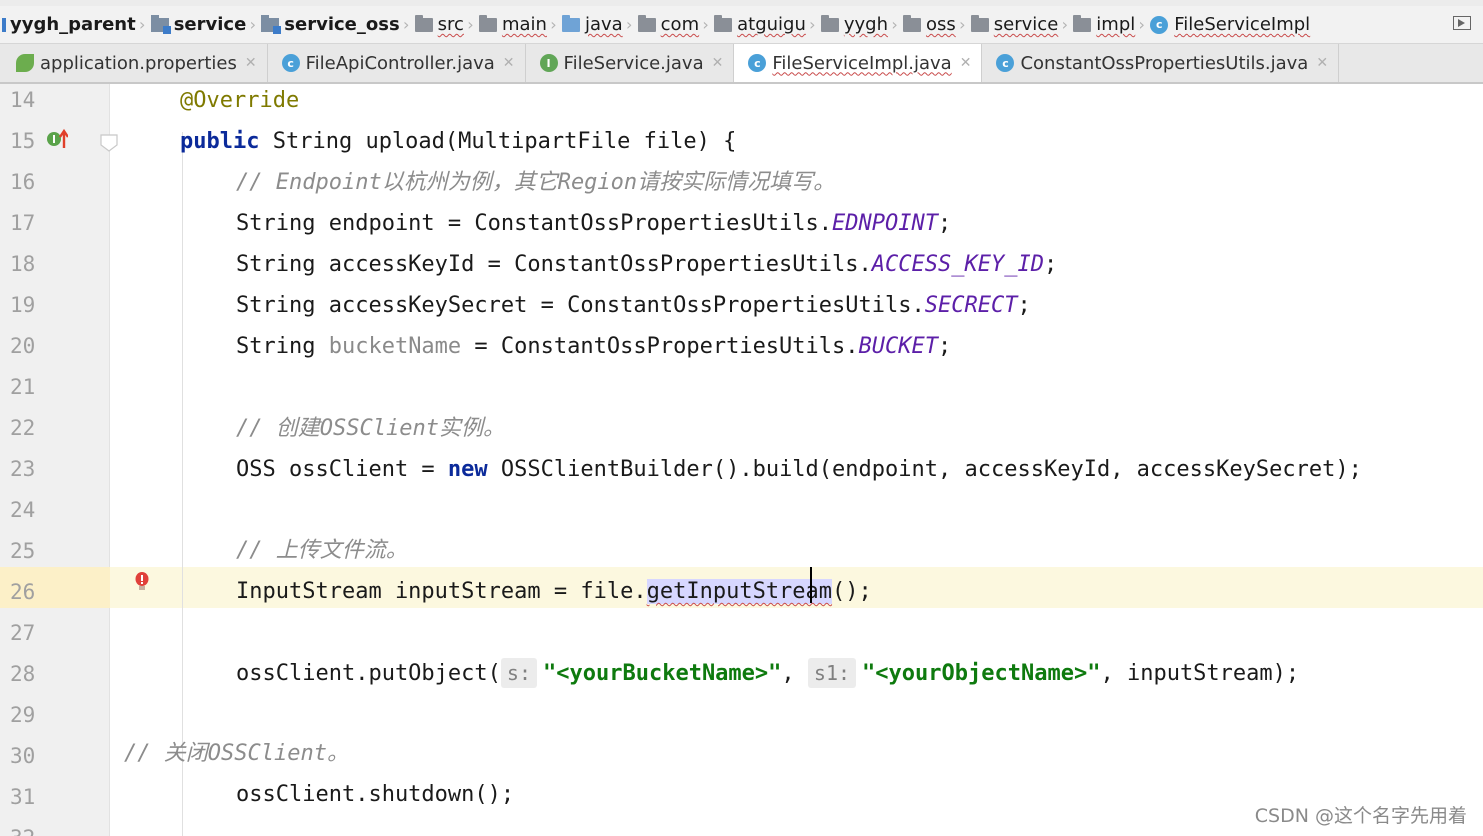 The image size is (1483, 836). I want to click on comment-token: // 上传文件流。, so click(322, 550).